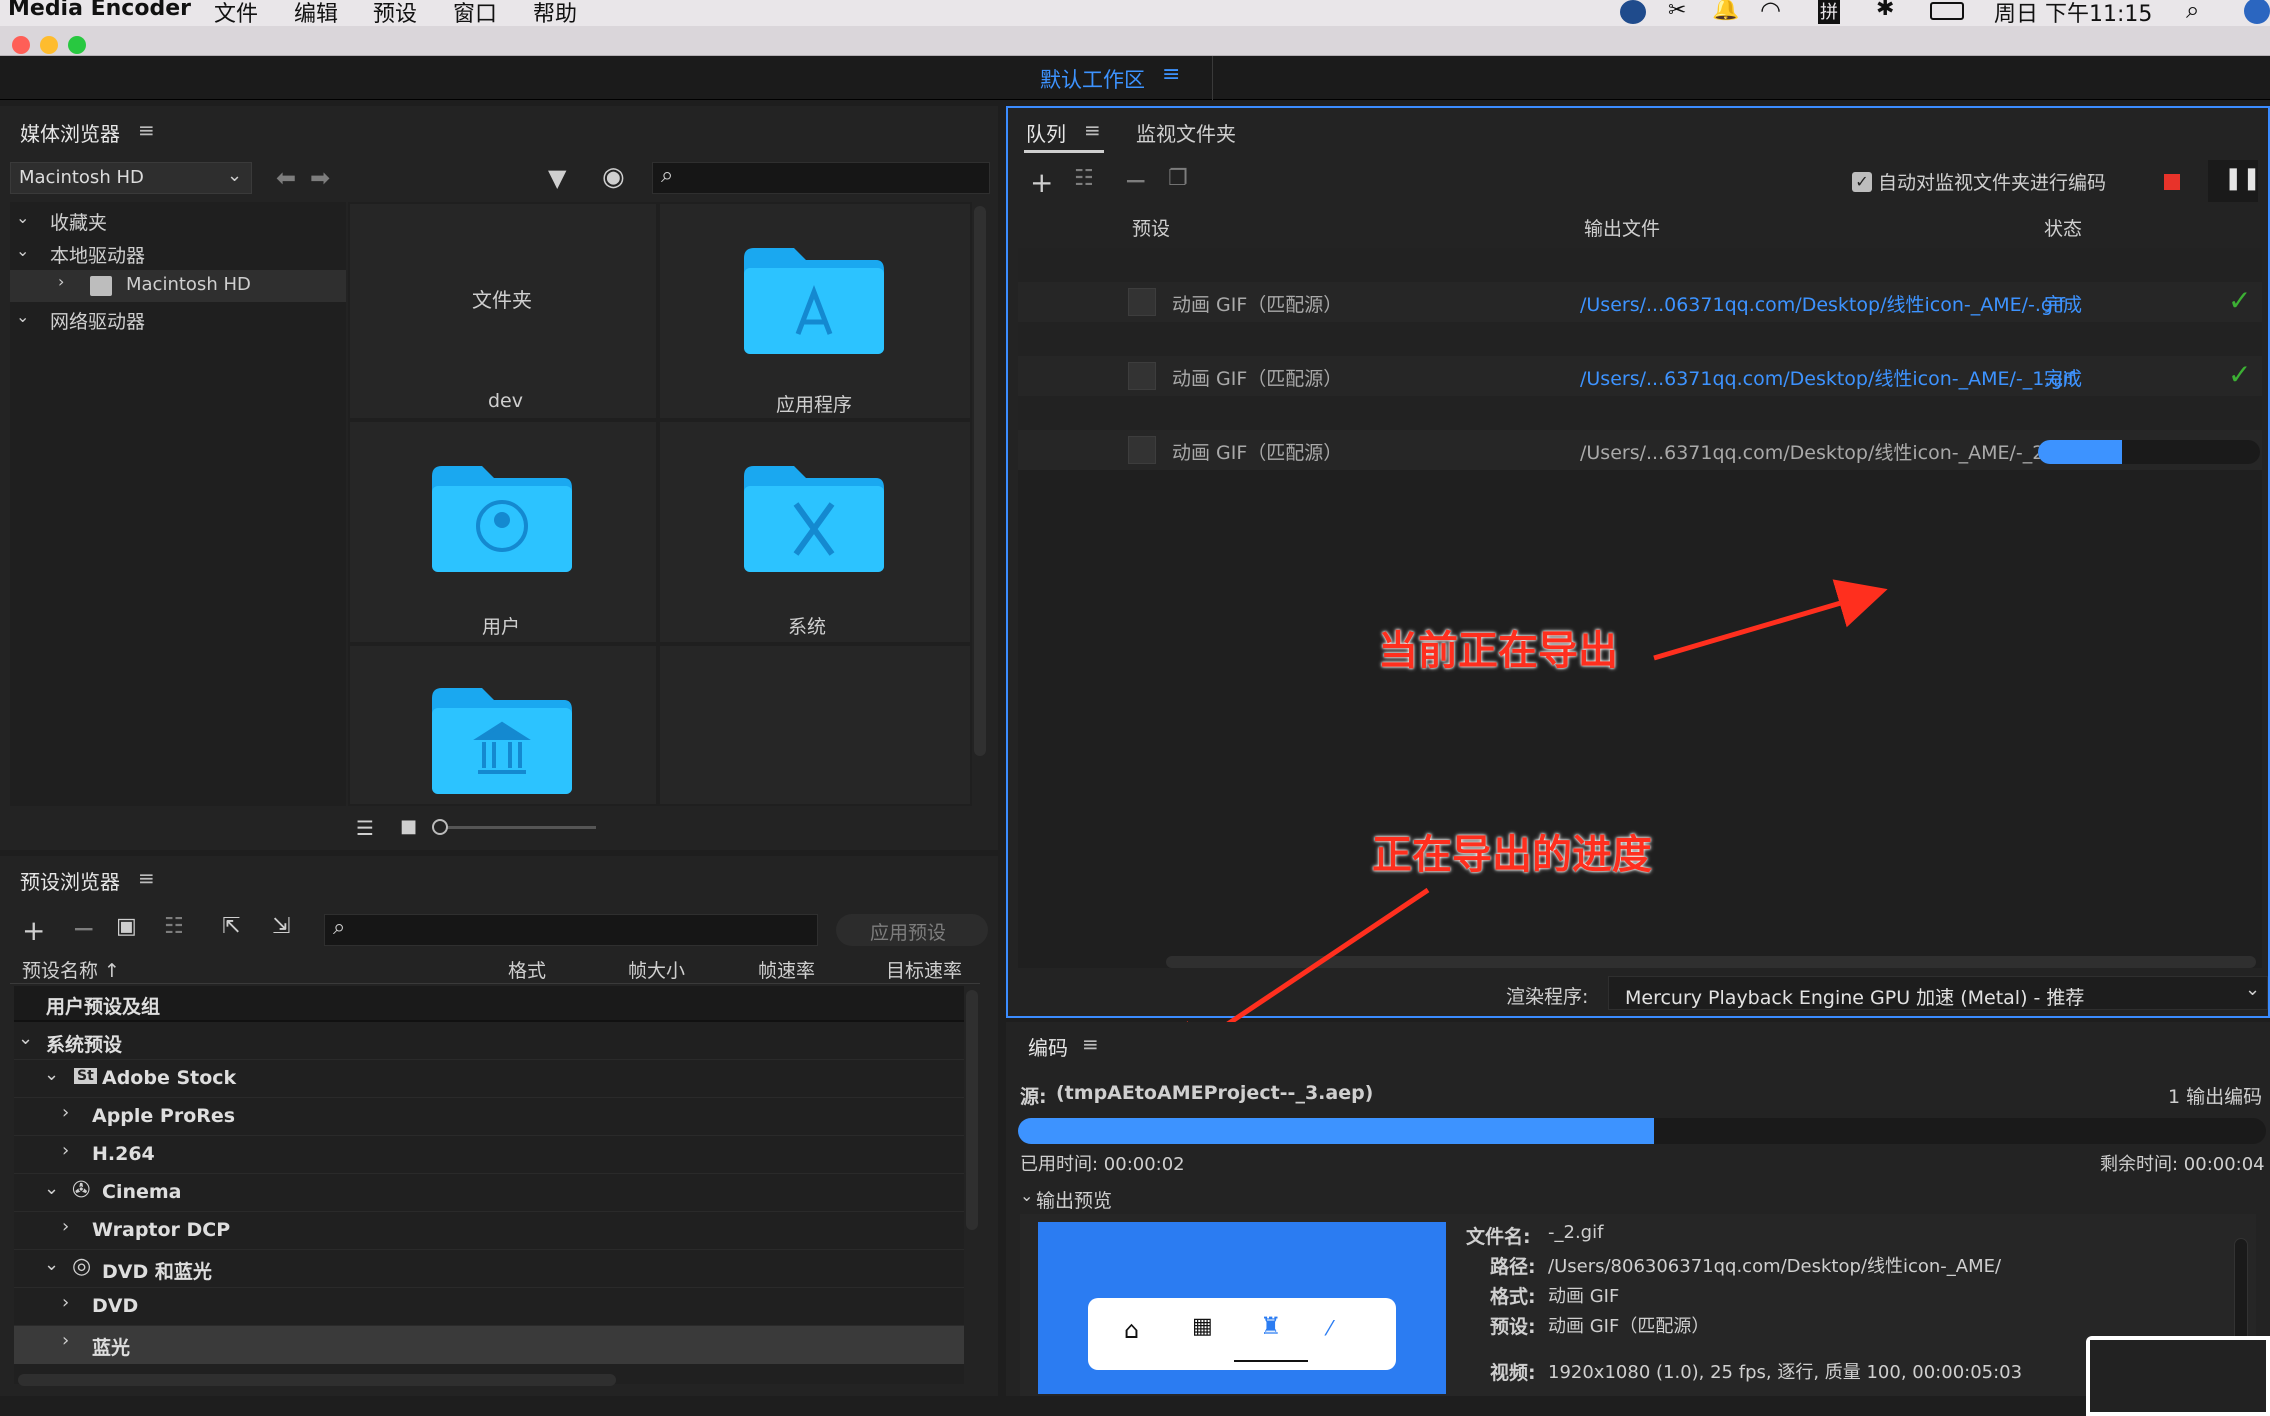 The image size is (2270, 1416). What do you see at coordinates (99, 10) in the screenshot?
I see `apple-menu-app-name: Media Encoder` at bounding box center [99, 10].